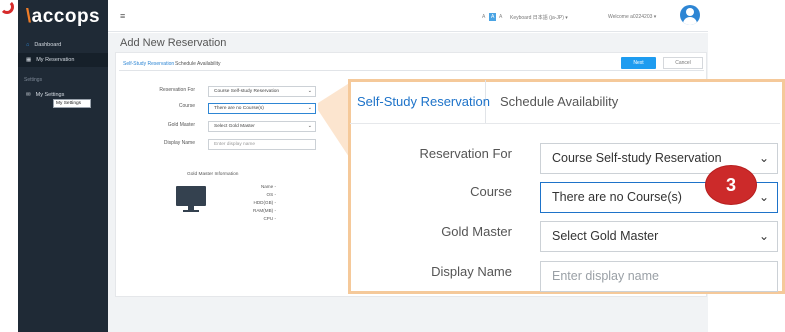 The height and width of the screenshot is (332, 785). What do you see at coordinates (491, 191) in the screenshot?
I see `zoom-course-label: Course` at bounding box center [491, 191].